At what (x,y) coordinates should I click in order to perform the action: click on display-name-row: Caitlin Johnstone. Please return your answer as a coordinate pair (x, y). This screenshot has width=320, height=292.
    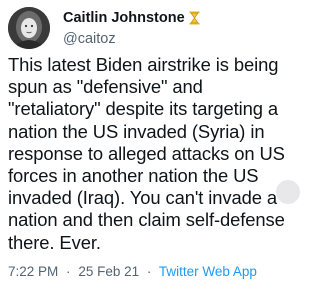
    Looking at the image, I should click on (131, 17).